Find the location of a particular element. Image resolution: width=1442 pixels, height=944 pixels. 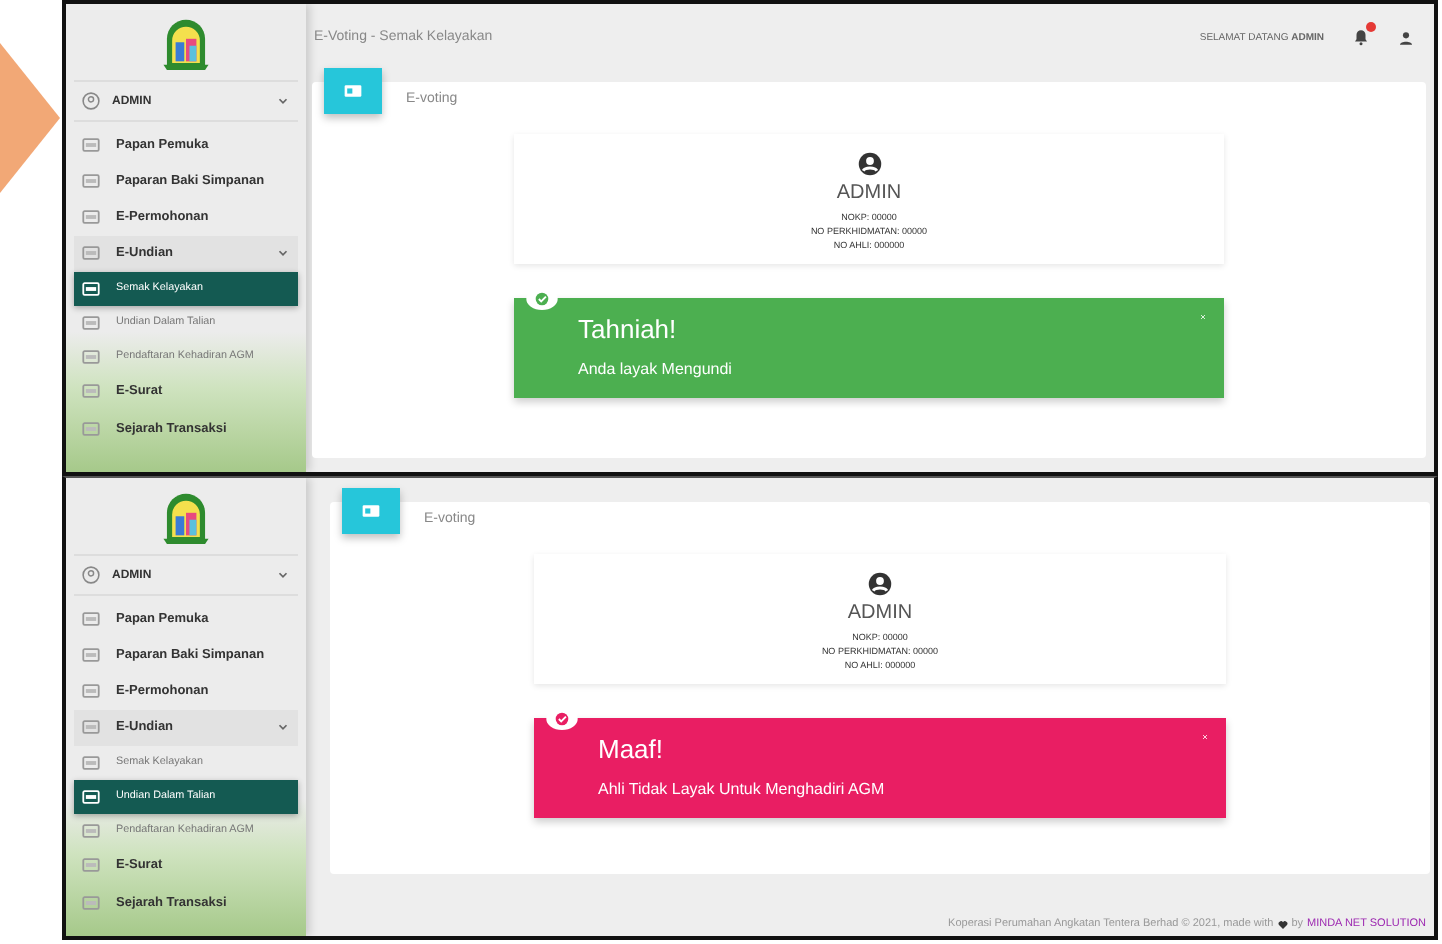

bell-icon is located at coordinates (1361, 37).